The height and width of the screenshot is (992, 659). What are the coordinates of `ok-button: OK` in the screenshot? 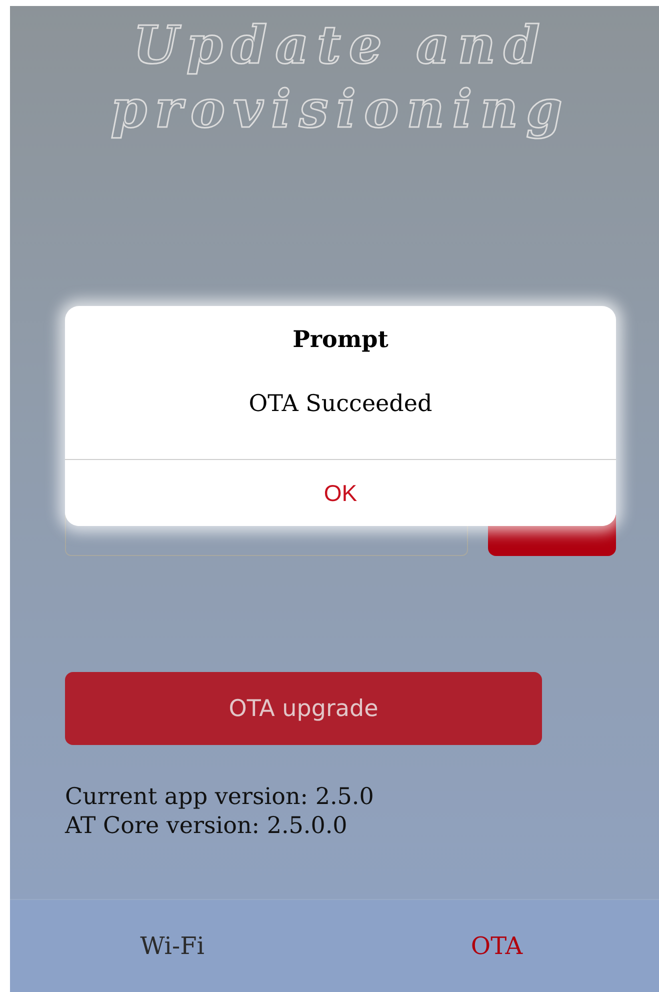 It's located at (340, 492).